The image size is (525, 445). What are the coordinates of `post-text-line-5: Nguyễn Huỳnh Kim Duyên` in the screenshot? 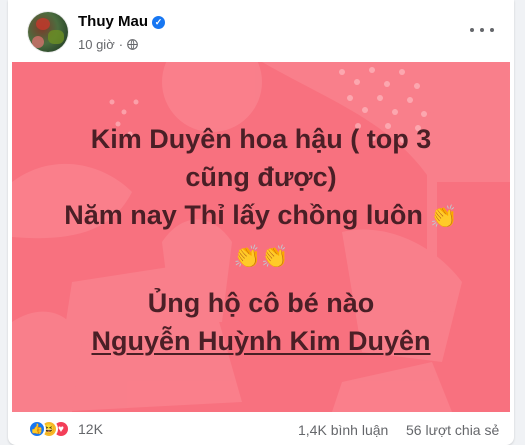 It's located at (261, 341).